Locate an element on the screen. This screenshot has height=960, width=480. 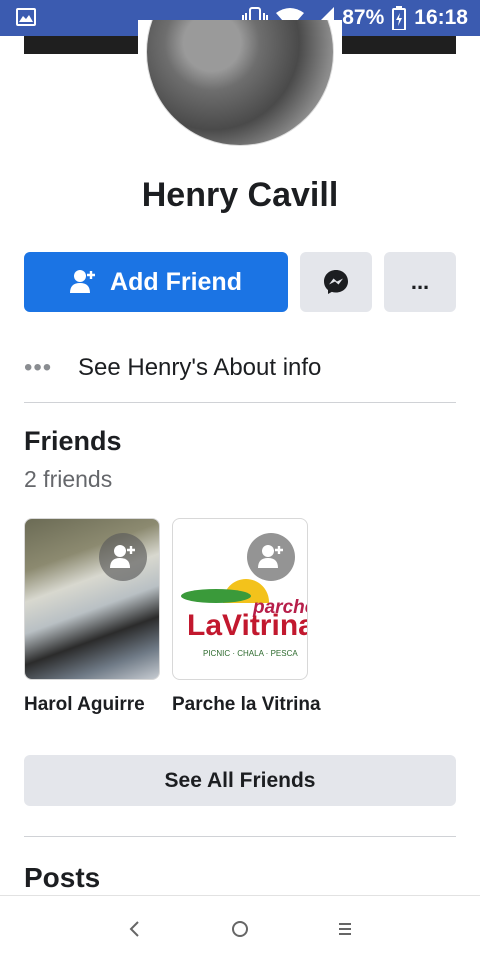
home-button is located at coordinates (240, 929).